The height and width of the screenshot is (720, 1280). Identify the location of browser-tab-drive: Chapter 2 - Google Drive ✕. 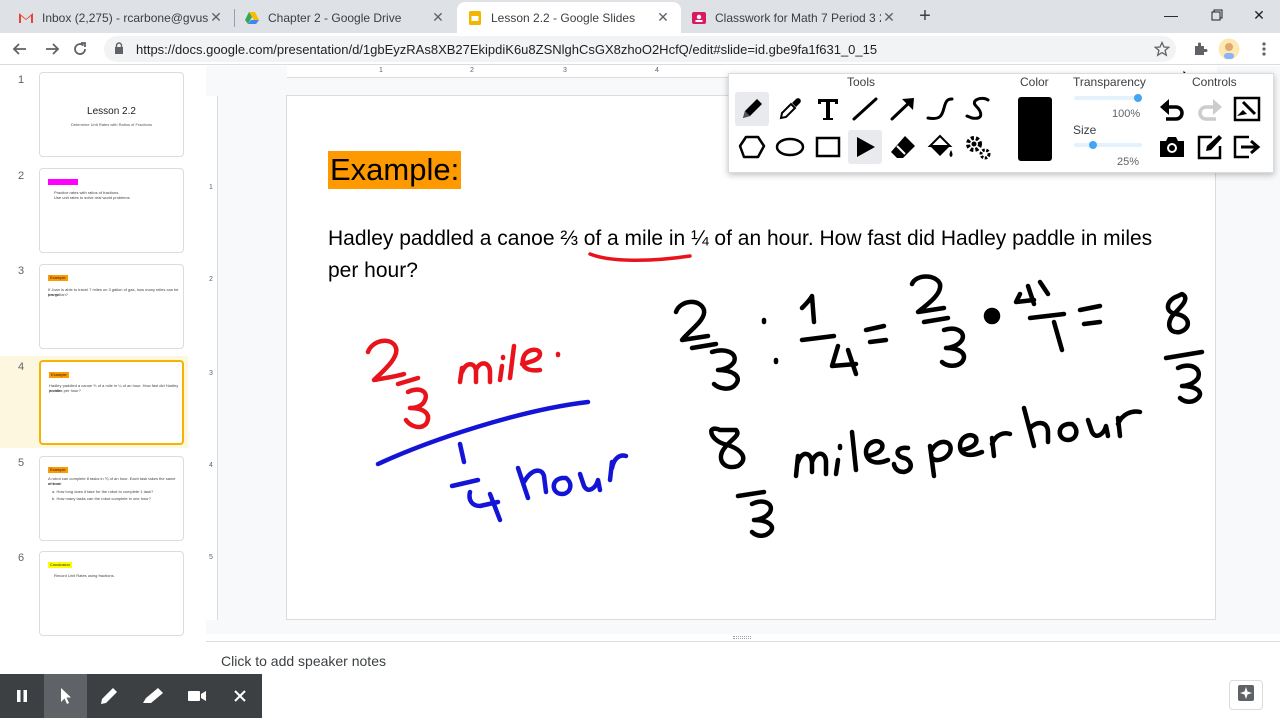
(345, 17).